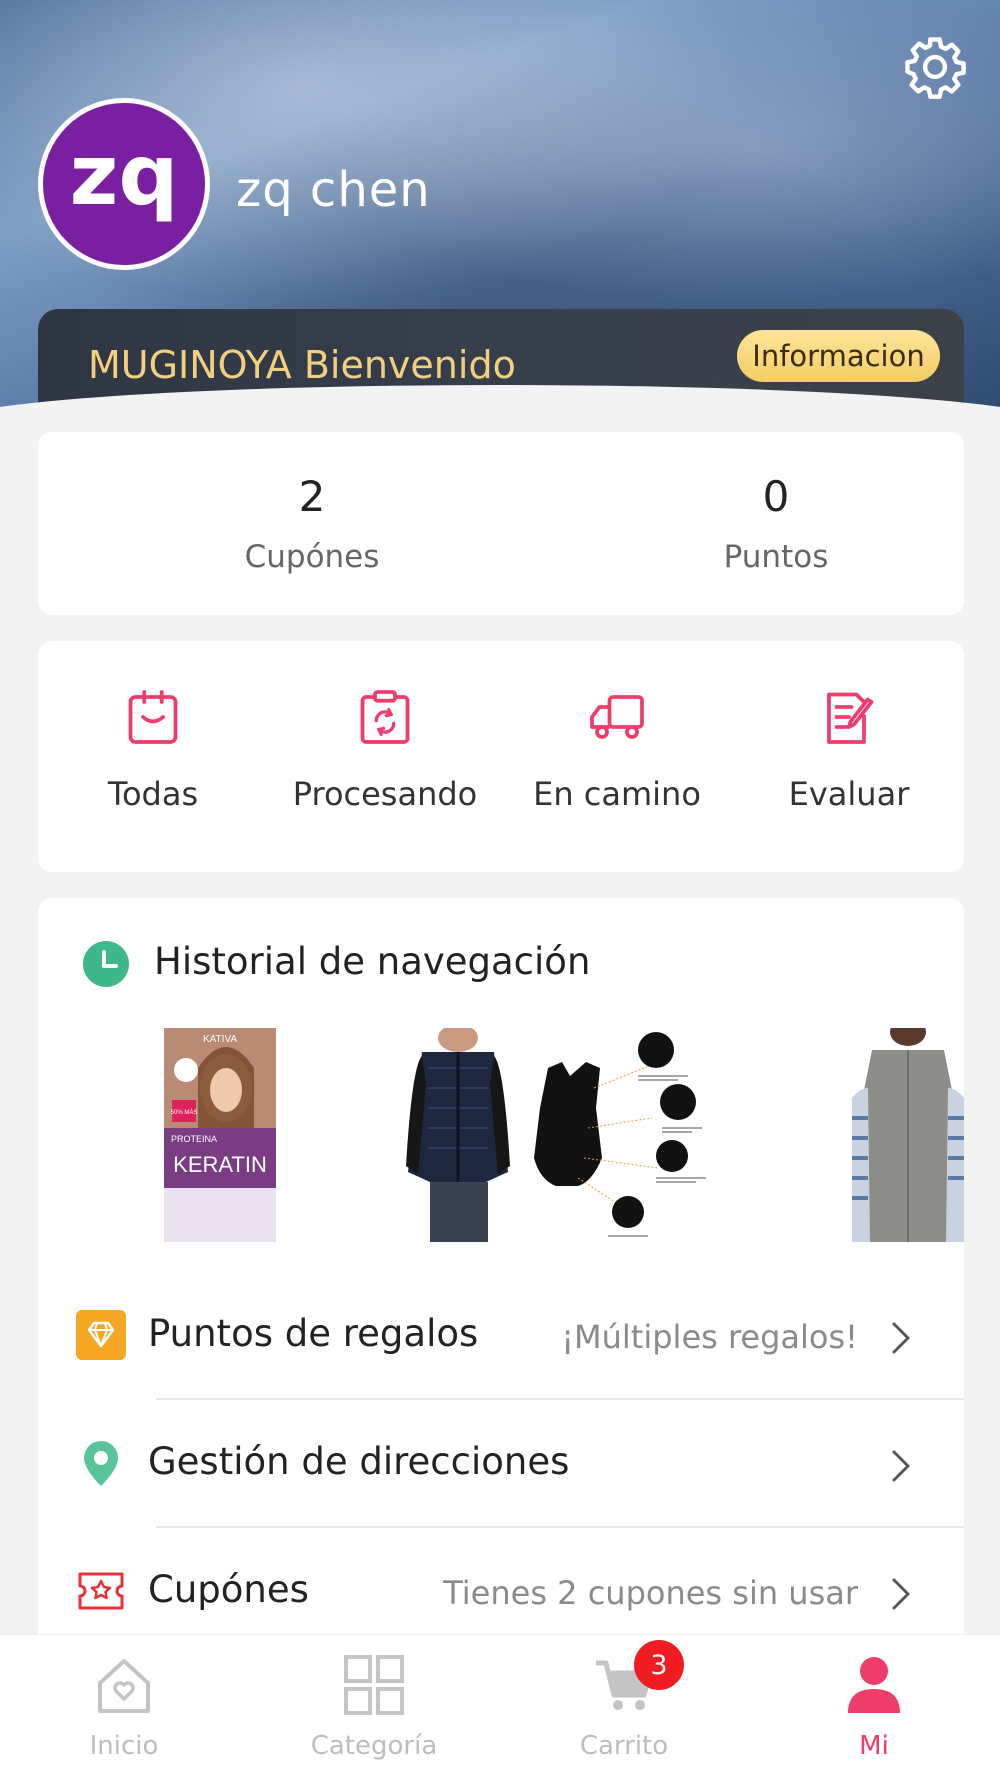 This screenshot has height=1778, width=1000. What do you see at coordinates (709, 1337) in the screenshot?
I see `menu-gift-points-hint: ¡Múltiples regalos!` at bounding box center [709, 1337].